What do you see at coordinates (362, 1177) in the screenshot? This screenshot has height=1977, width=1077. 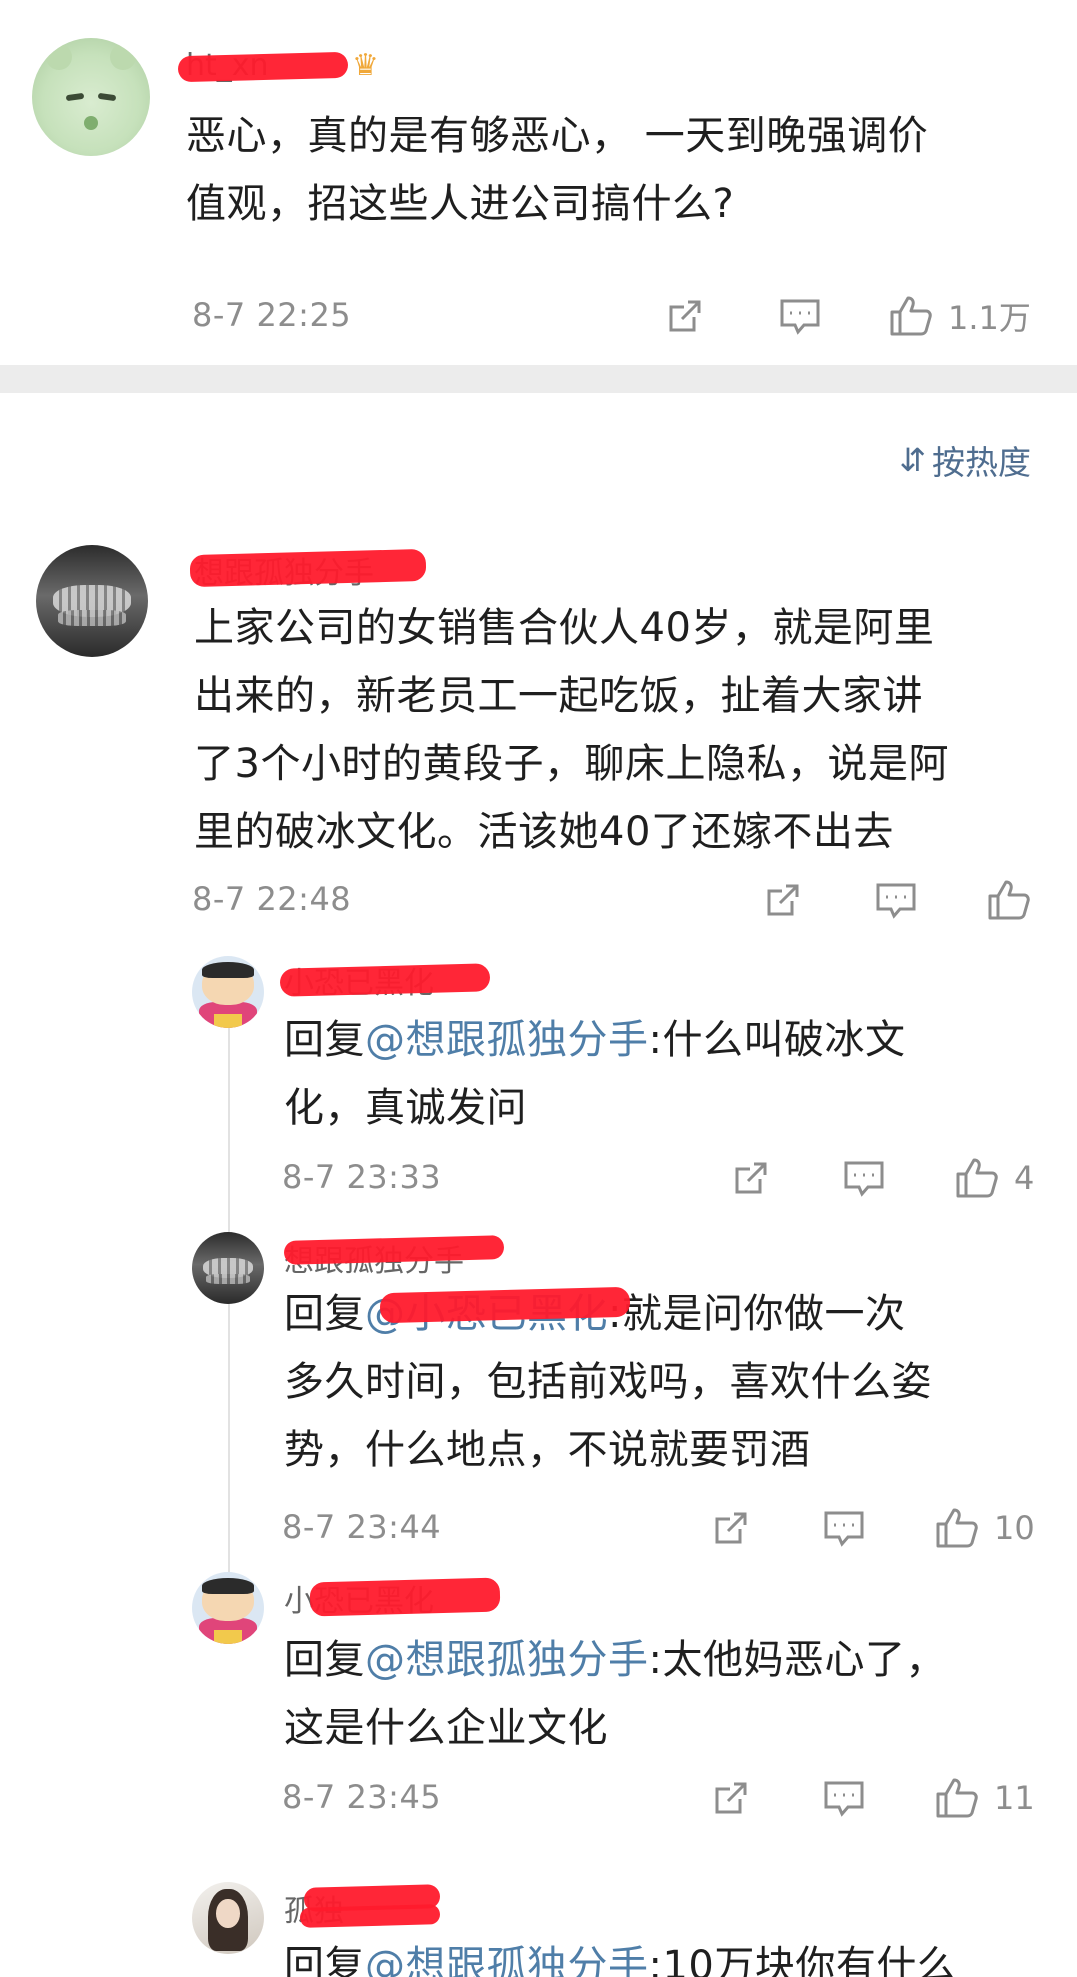 I see `timestamp: 8-7 23:33` at bounding box center [362, 1177].